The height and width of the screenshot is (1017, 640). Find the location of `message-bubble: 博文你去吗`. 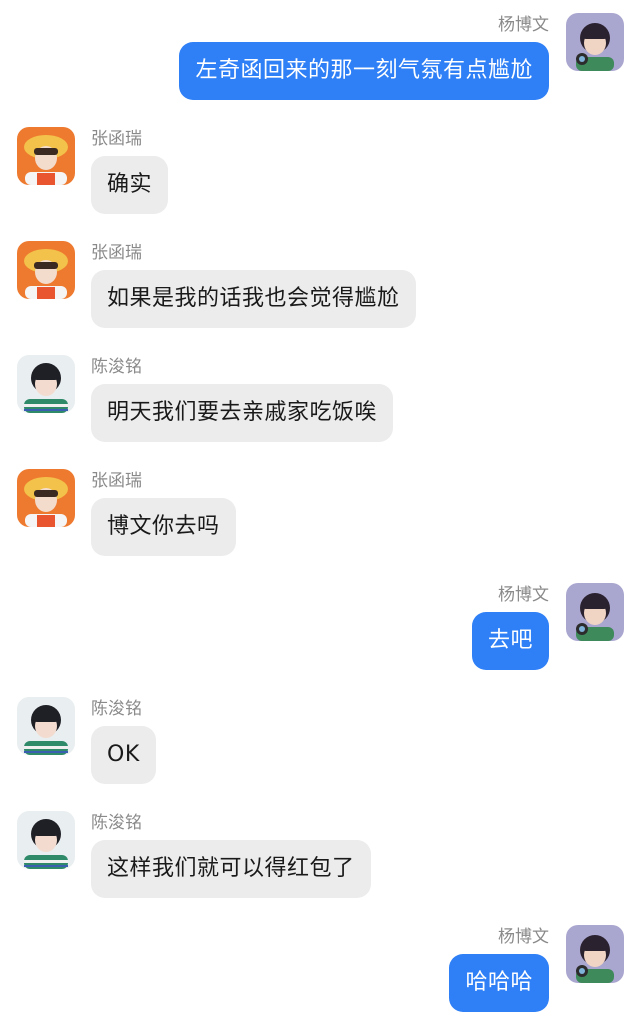

message-bubble: 博文你去吗 is located at coordinates (163, 527).